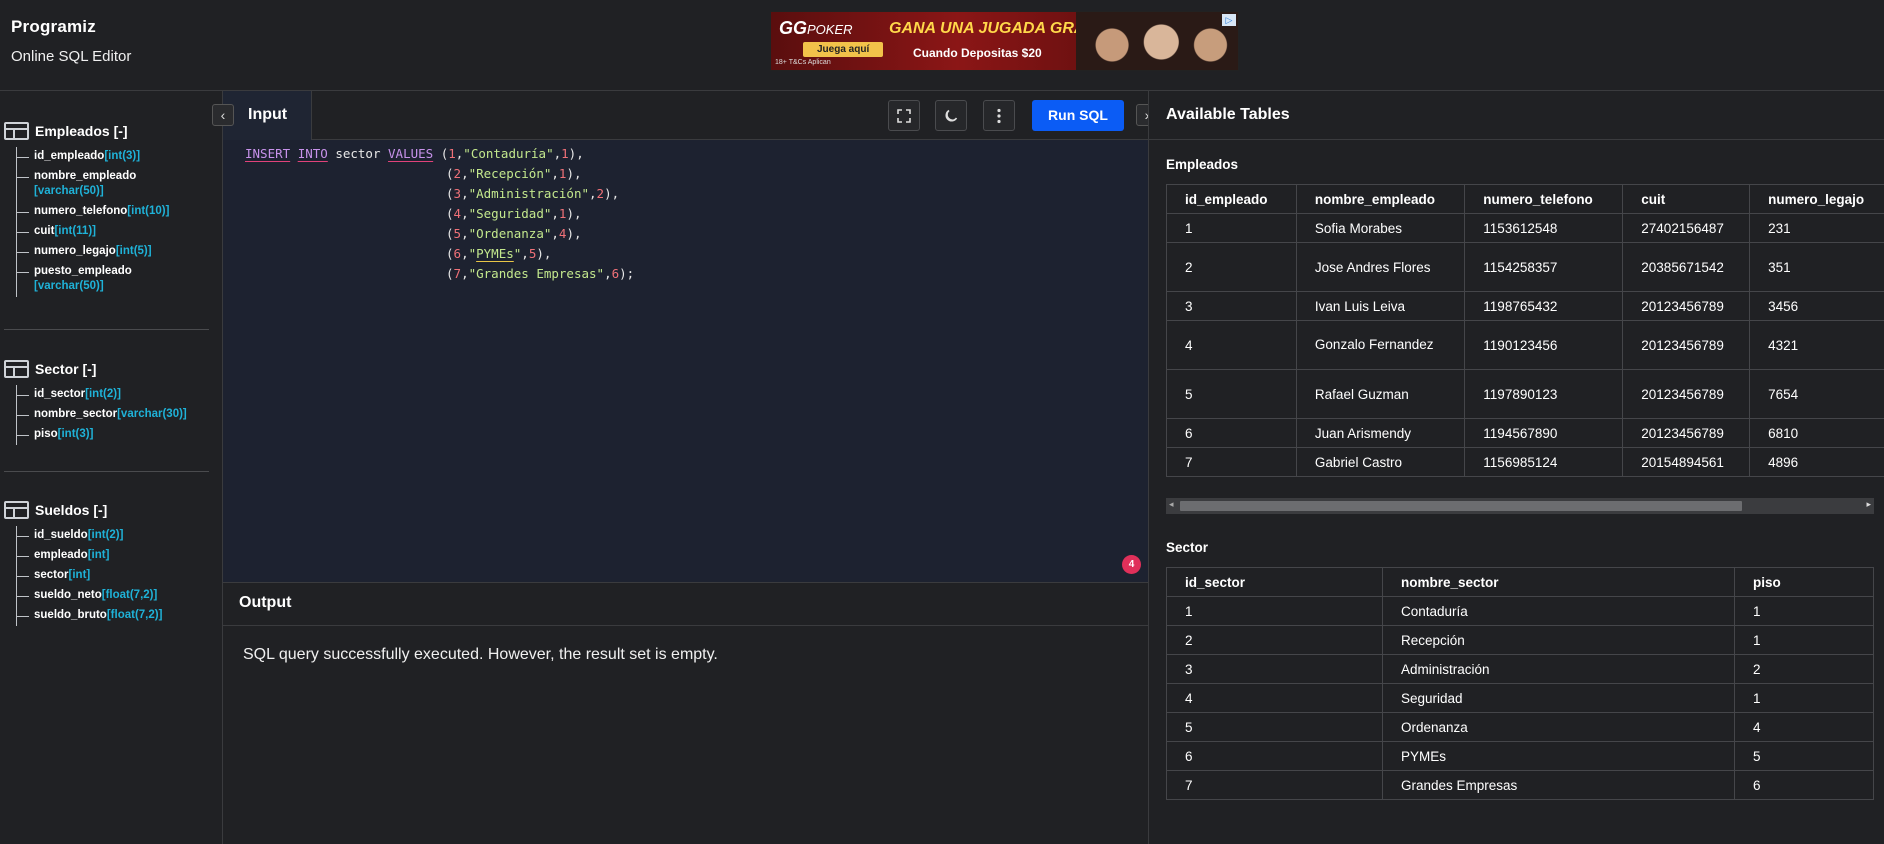 The width and height of the screenshot is (1884, 844). What do you see at coordinates (951, 115) in the screenshot?
I see `theme-toggle-button` at bounding box center [951, 115].